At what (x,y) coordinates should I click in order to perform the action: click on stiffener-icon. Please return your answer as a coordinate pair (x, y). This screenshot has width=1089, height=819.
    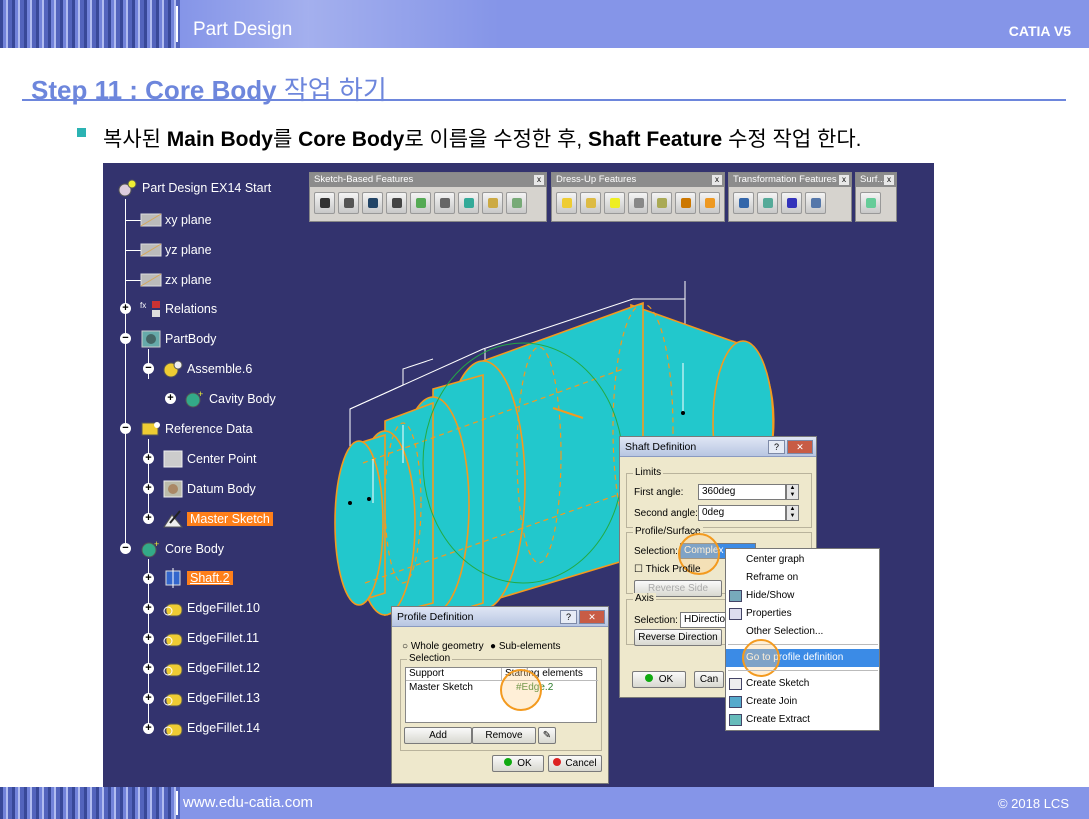
    Looking at the image, I should click on (492, 203).